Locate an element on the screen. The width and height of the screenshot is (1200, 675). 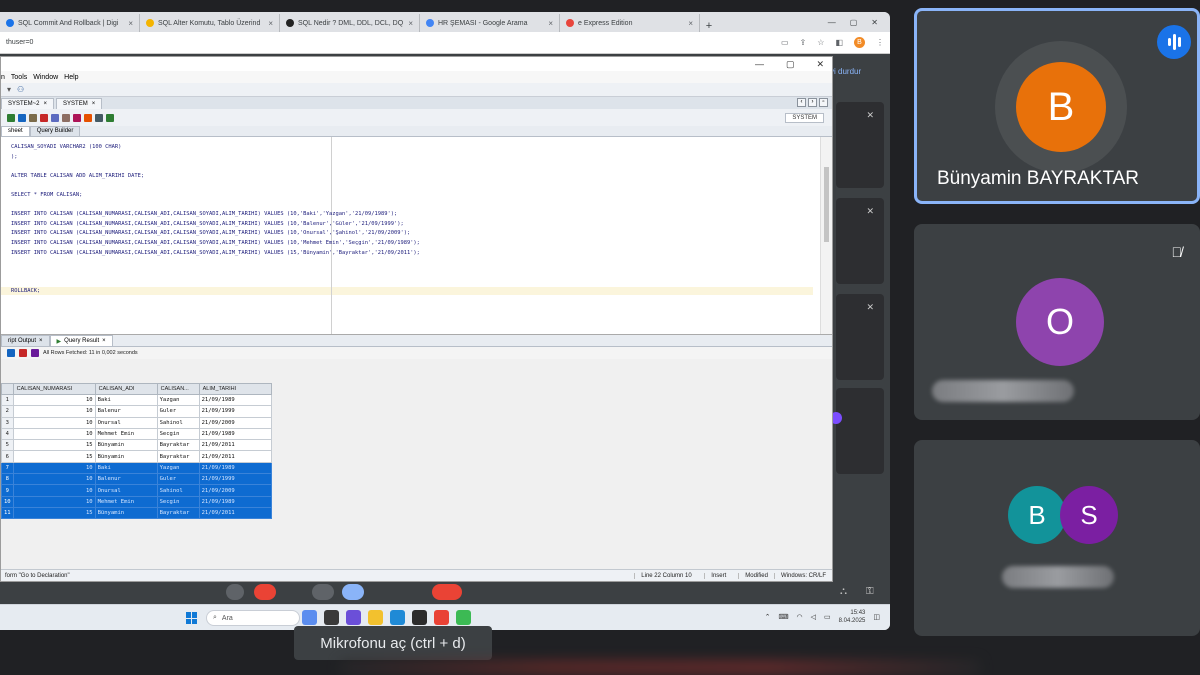
table-cell: Baki is located at coordinates (126, 400).